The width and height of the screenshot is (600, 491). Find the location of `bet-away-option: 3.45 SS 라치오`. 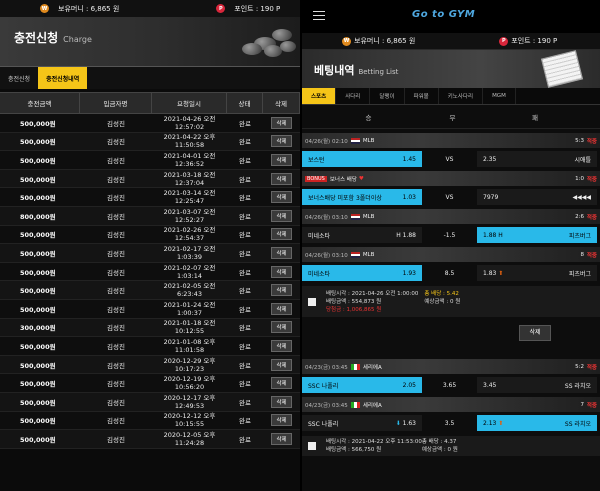

bet-away-option: 3.45 SS 라치오 is located at coordinates (537, 385).